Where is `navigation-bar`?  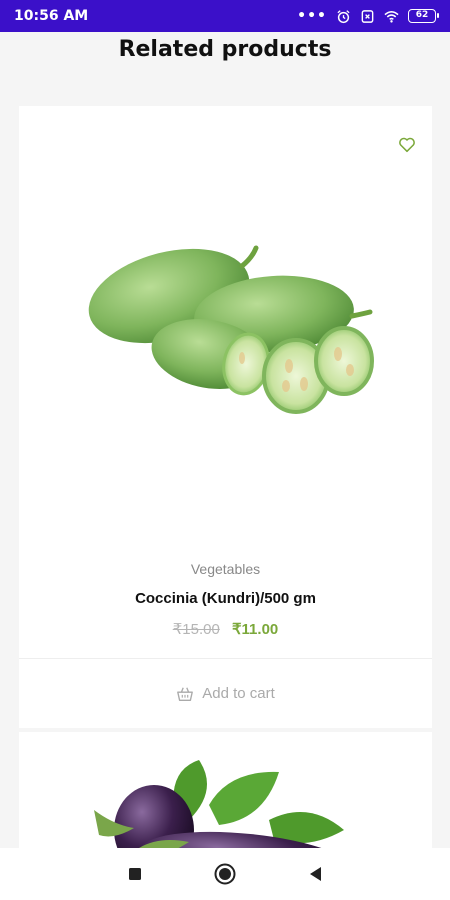 navigation-bar is located at coordinates (225, 874).